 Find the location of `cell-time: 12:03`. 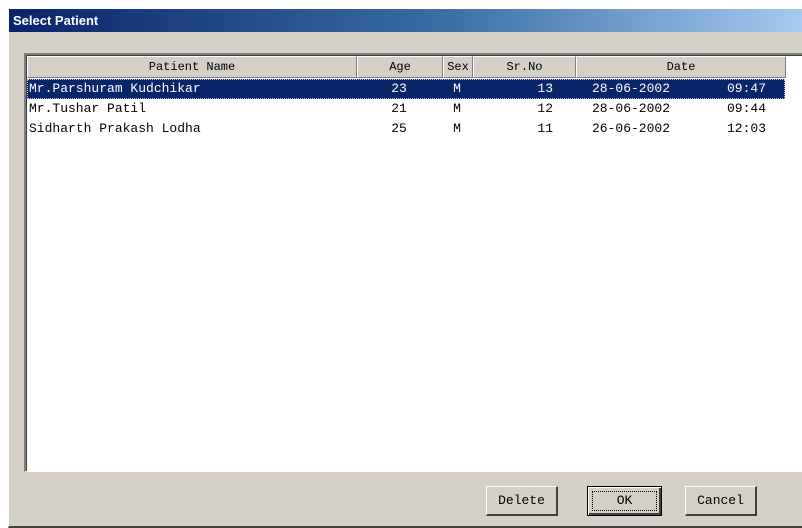

cell-time: 12:03 is located at coordinates (747, 128).